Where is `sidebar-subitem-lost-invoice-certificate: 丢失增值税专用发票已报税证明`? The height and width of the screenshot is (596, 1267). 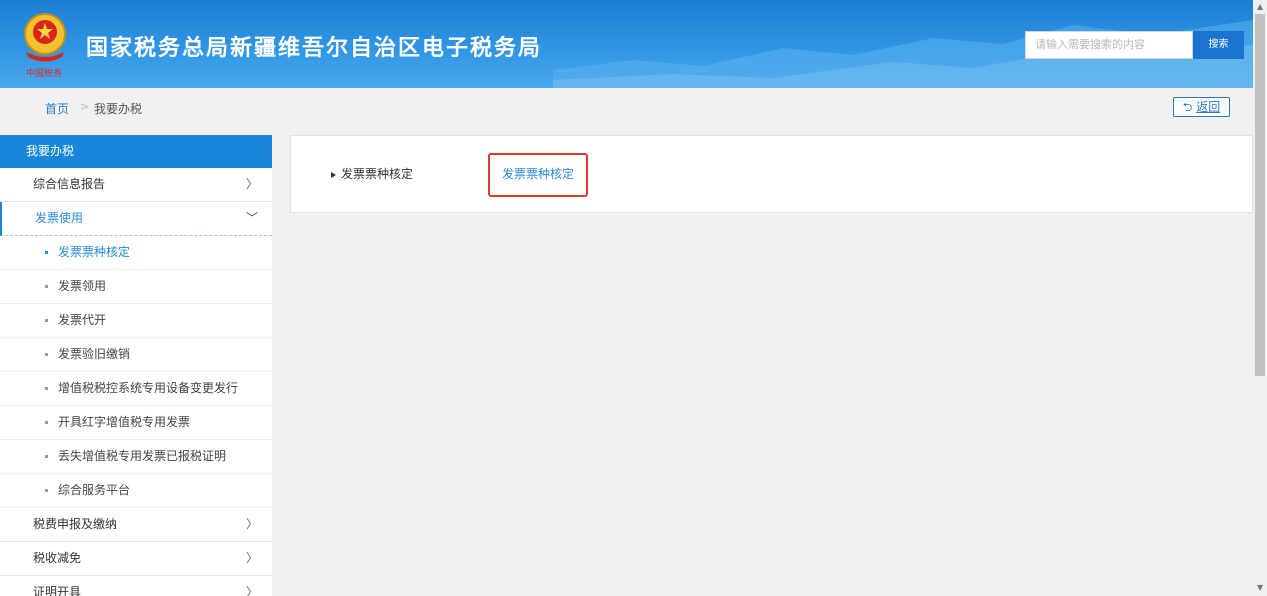
sidebar-subitem-lost-invoice-certificate: 丢失增值税专用发票已报税证明 is located at coordinates (136, 457).